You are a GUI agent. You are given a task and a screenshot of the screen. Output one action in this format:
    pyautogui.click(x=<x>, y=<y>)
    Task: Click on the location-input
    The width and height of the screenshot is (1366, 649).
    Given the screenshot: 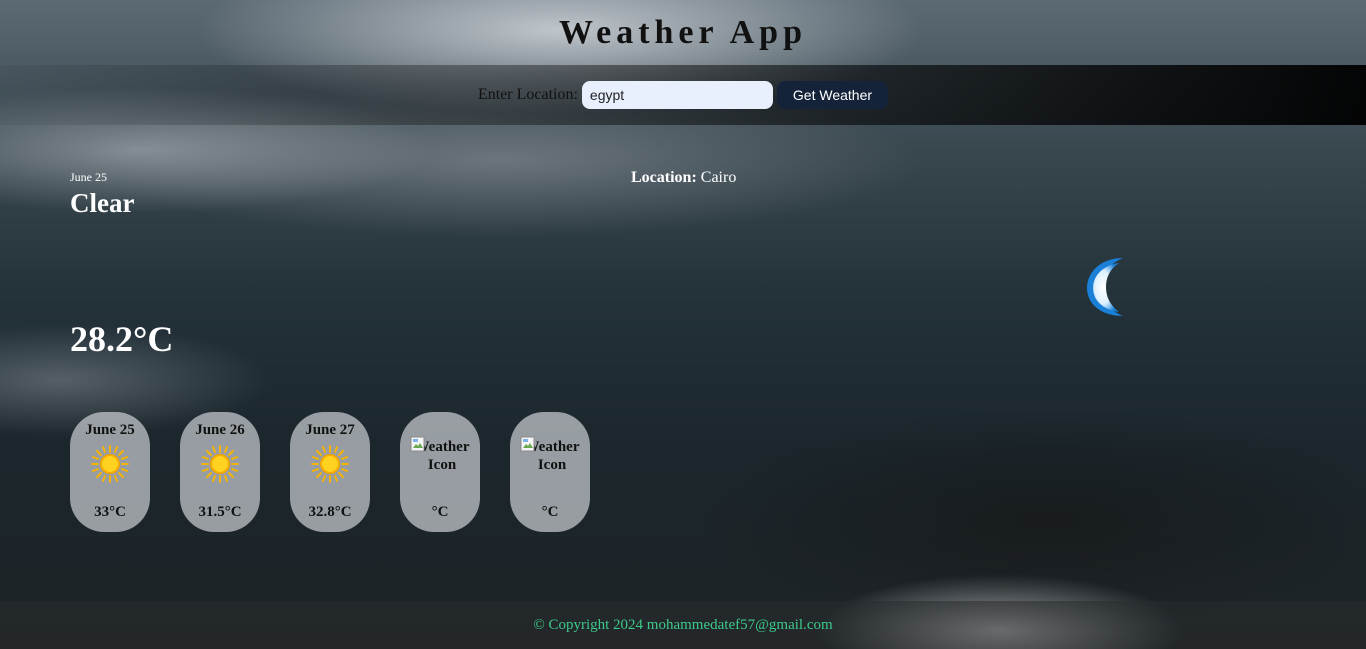 What is the action you would take?
    pyautogui.click(x=677, y=95)
    